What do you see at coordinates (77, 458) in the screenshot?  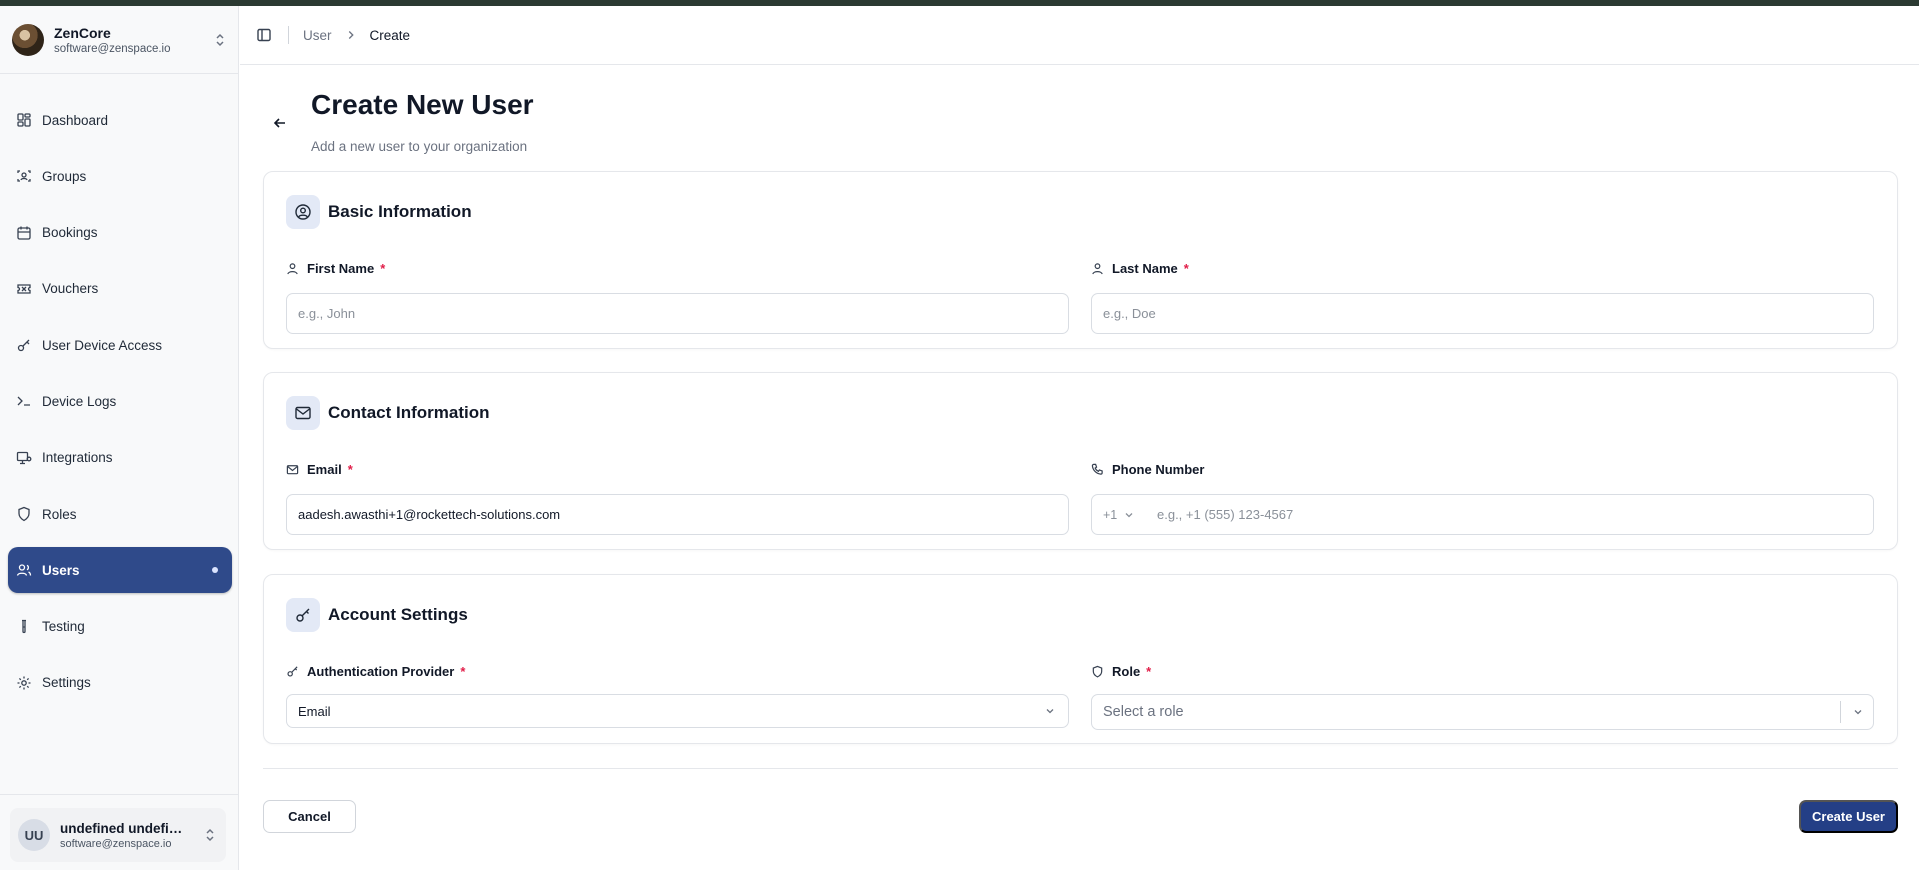 I see `sidebar-item-label: Integrations` at bounding box center [77, 458].